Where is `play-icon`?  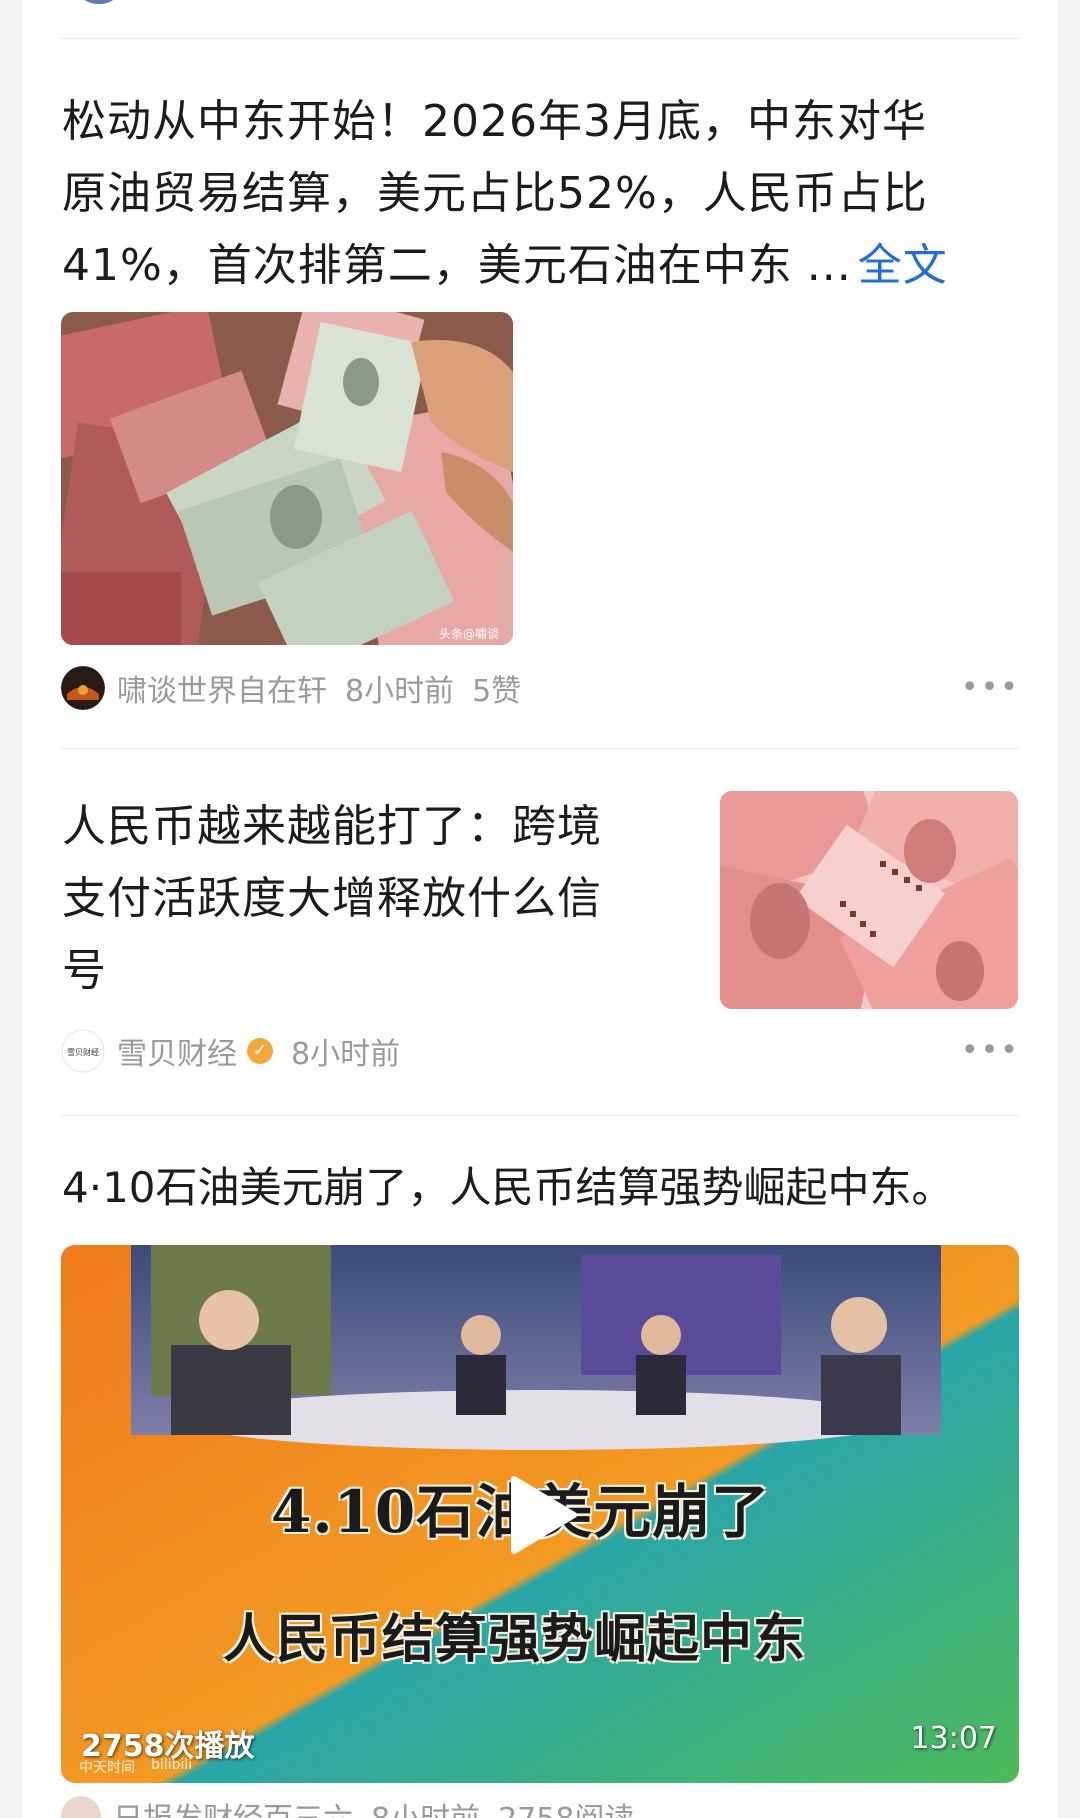 play-icon is located at coordinates (543, 1515).